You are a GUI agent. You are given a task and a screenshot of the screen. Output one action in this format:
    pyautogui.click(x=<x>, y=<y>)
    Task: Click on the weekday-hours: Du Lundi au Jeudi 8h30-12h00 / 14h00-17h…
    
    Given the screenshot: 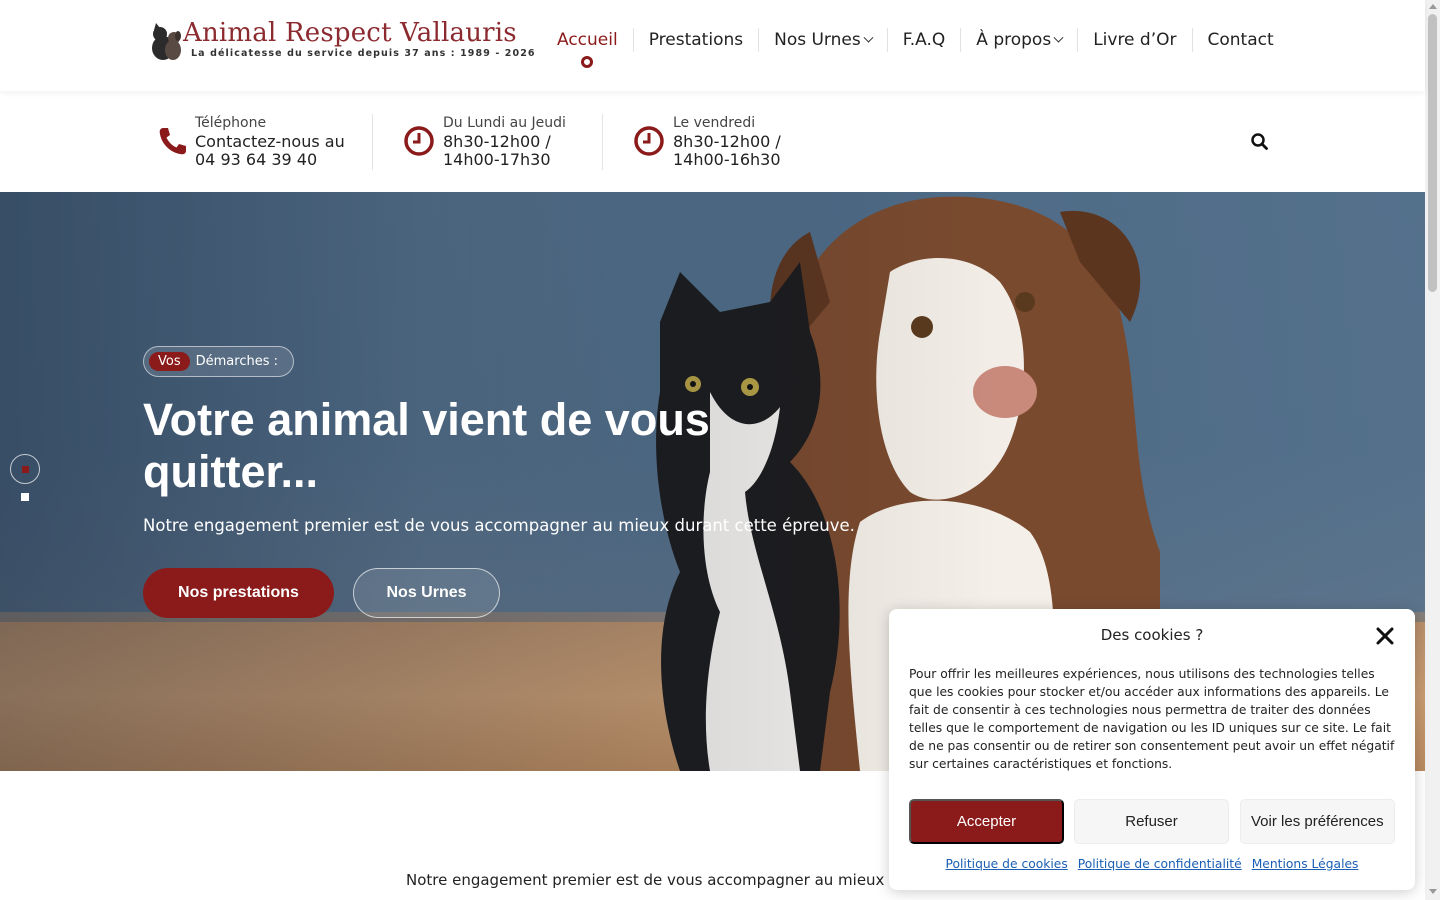 What is the action you would take?
    pyautogui.click(x=498, y=143)
    